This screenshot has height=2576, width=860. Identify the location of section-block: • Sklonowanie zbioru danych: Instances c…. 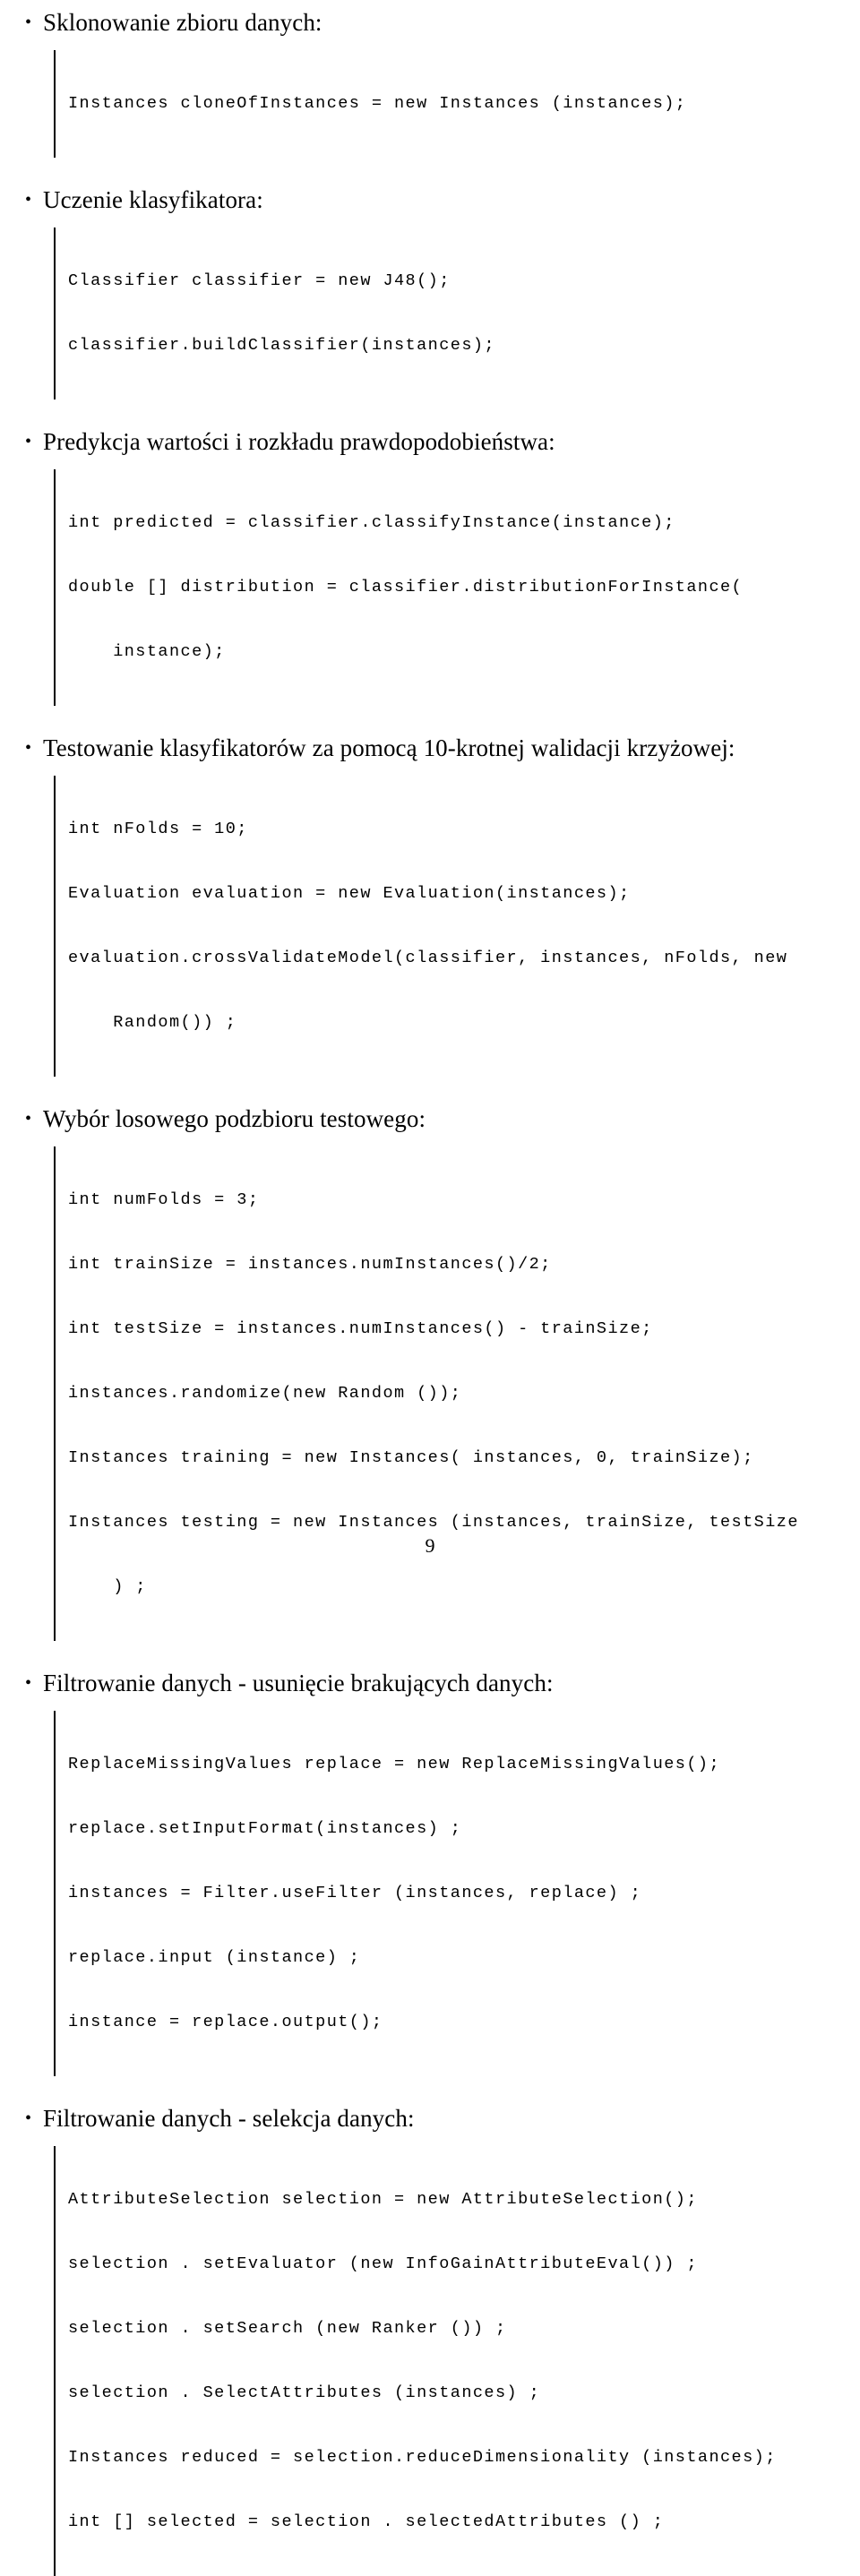
(427, 81).